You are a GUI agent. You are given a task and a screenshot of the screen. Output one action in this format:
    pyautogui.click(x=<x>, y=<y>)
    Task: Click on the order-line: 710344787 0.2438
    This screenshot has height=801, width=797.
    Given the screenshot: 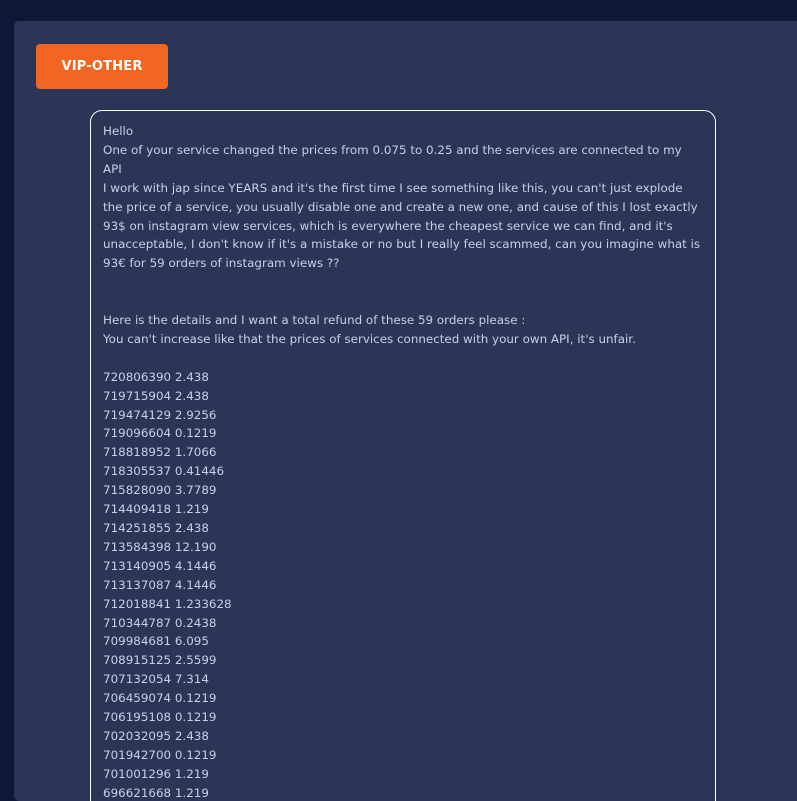 What is the action you would take?
    pyautogui.click(x=160, y=622)
    